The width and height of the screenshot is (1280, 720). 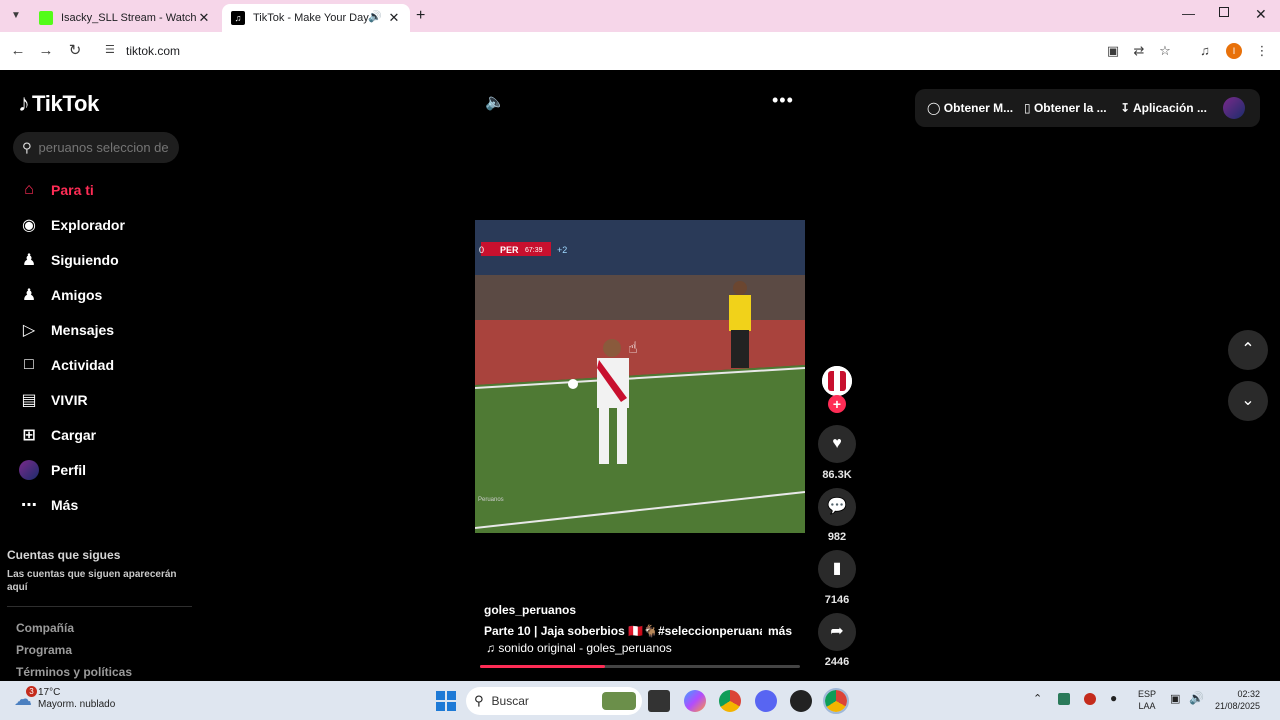 I want to click on chrome-icon, so click(x=730, y=701).